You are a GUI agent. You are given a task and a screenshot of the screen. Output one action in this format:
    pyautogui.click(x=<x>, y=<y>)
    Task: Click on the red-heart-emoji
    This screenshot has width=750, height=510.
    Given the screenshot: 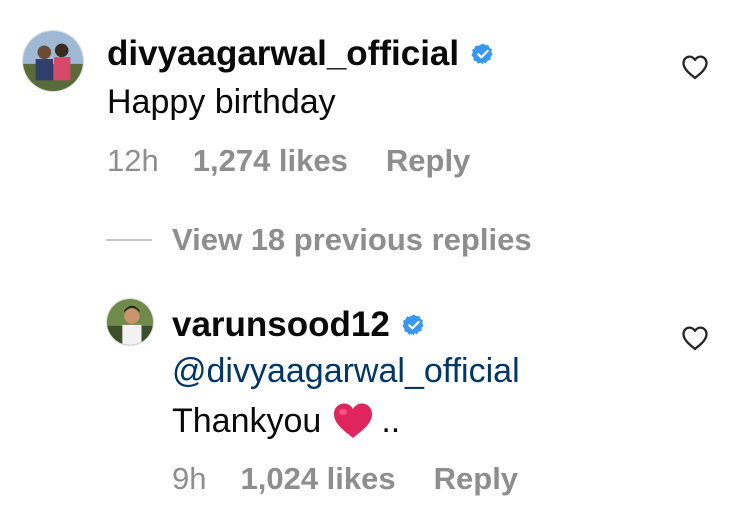 What is the action you would take?
    pyautogui.click(x=353, y=421)
    